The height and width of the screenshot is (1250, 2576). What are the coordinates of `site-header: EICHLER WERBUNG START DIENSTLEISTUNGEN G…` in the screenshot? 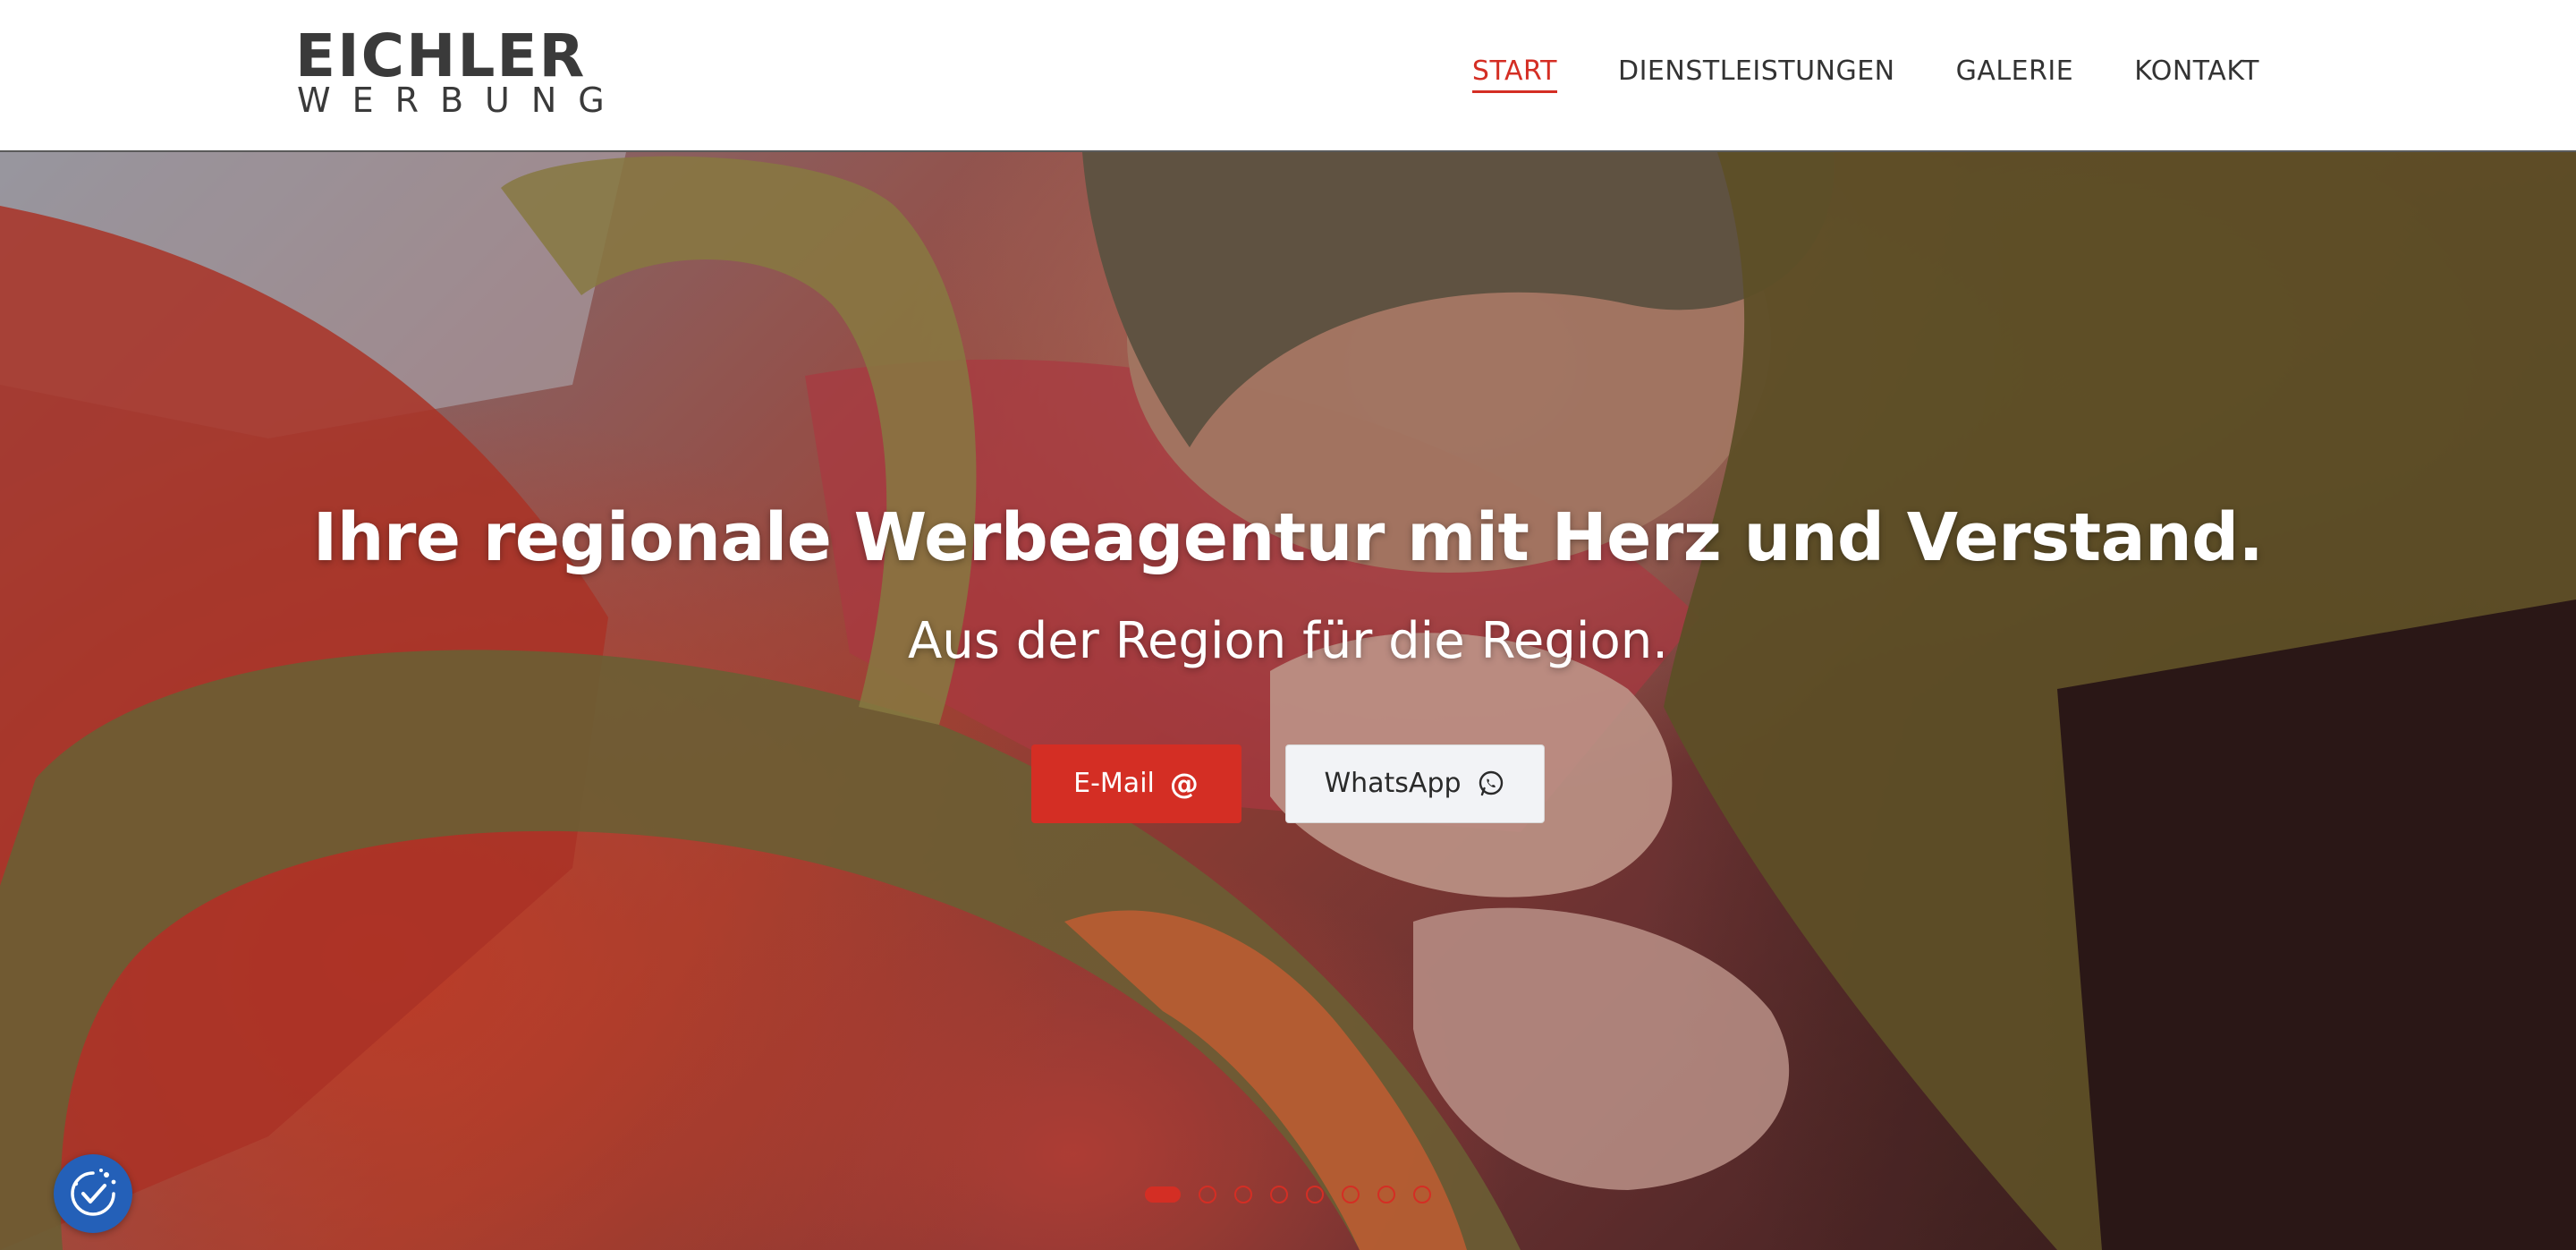 It's located at (1288, 76).